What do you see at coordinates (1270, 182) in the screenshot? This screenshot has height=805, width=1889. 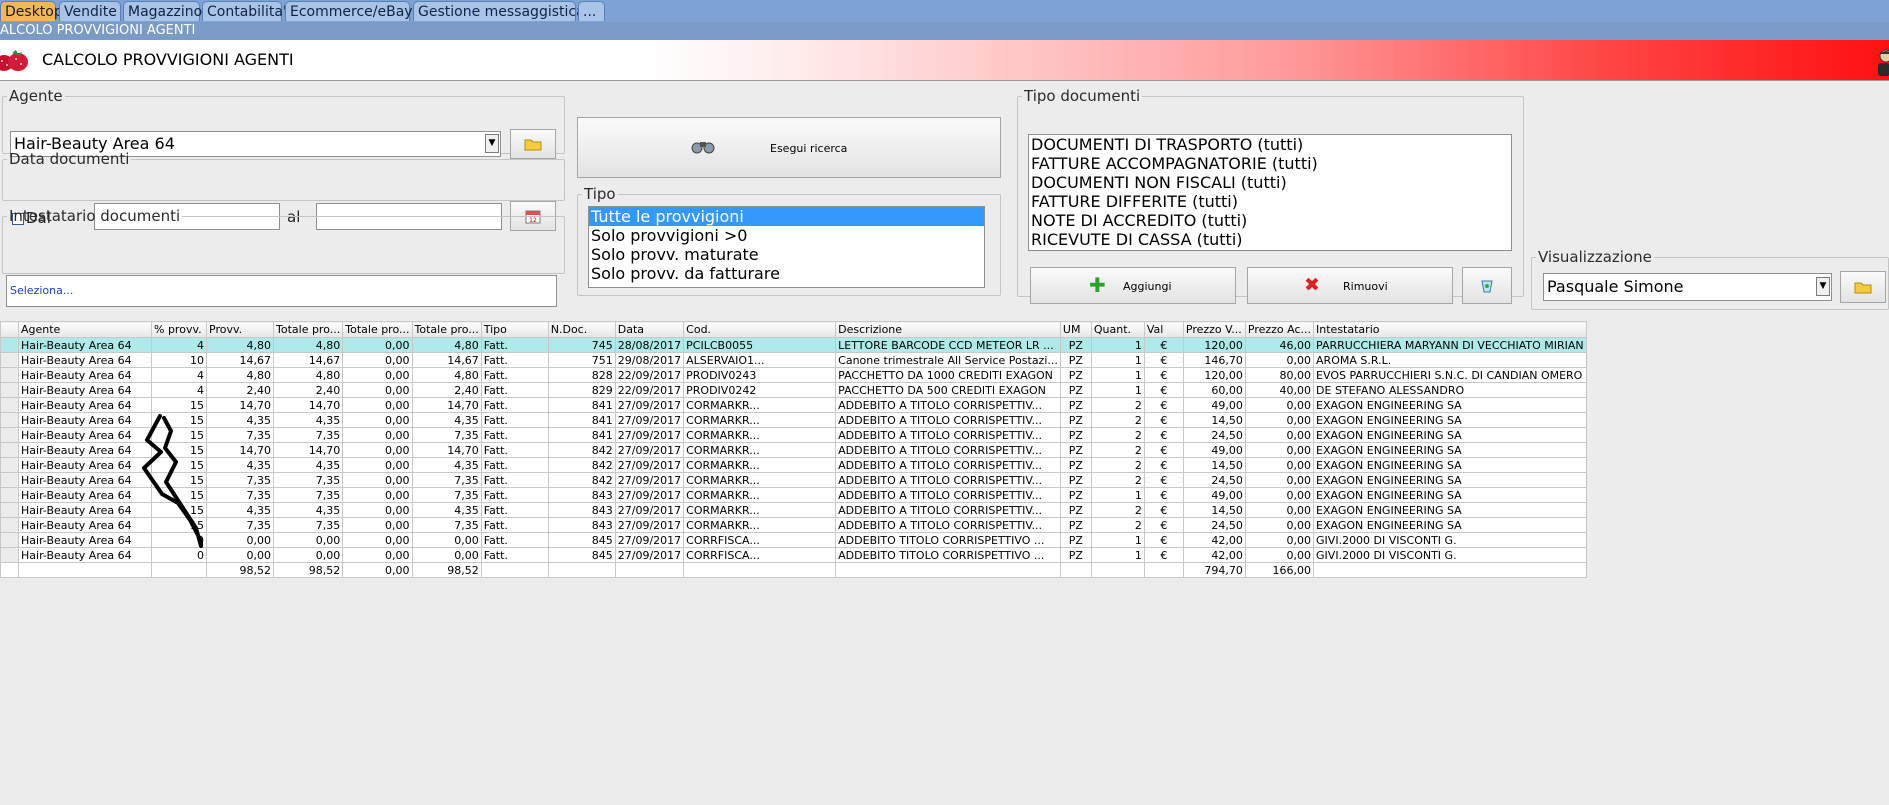 I see `tipo-documenti-option: DOCUMENTI NON FISCALI (tutti)` at bounding box center [1270, 182].